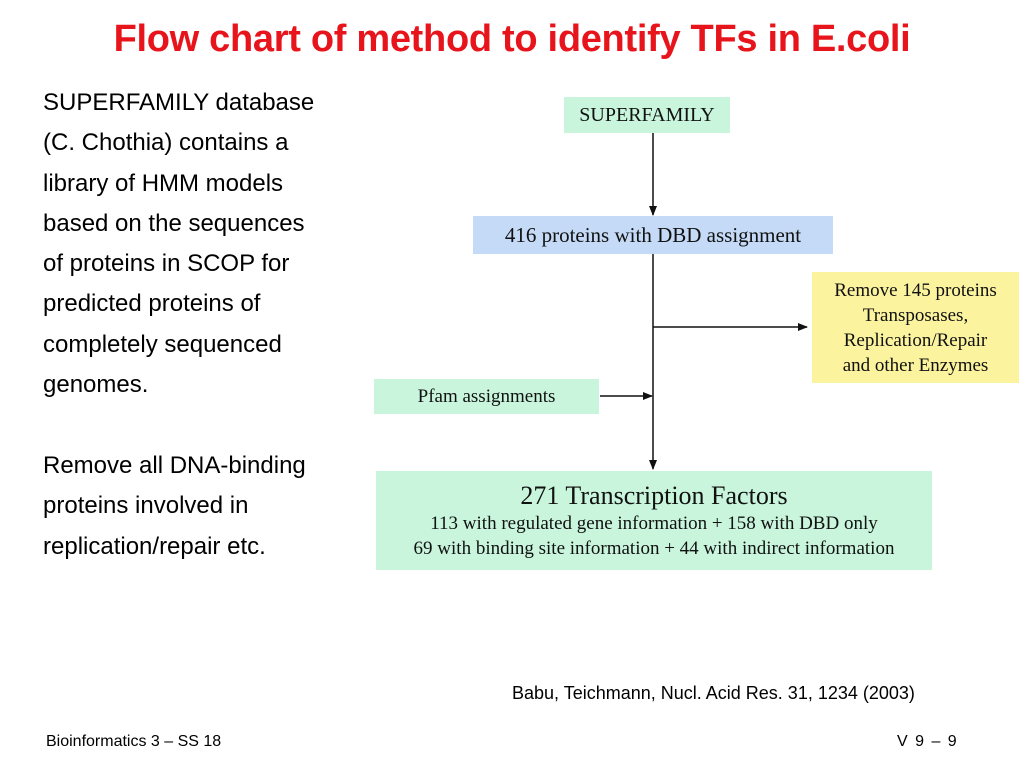 The height and width of the screenshot is (768, 1024). Describe the element at coordinates (915, 315) in the screenshot. I see `node-line: Transposases,` at that location.